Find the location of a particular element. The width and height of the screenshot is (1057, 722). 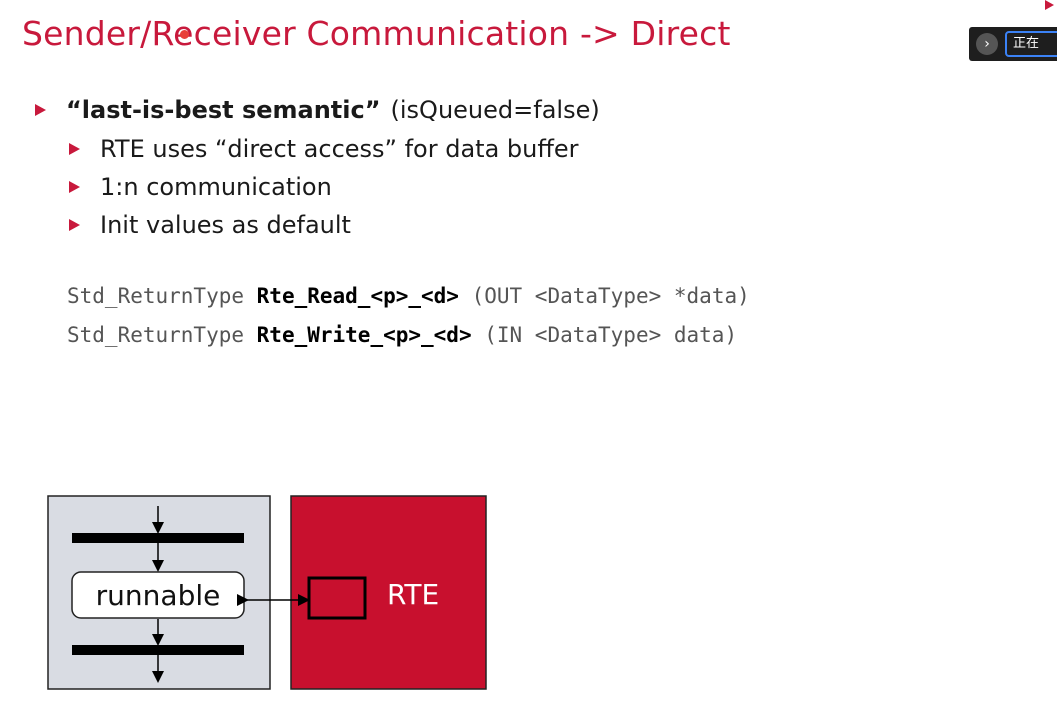

rte-label: RTE is located at coordinates (413, 594).